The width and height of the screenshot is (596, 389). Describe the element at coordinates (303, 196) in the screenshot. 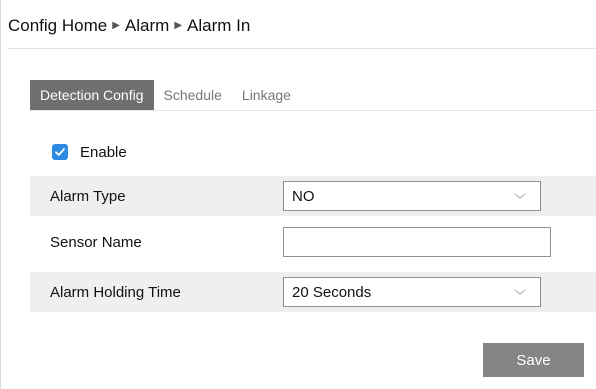

I see `alarm-type-value: NO` at that location.